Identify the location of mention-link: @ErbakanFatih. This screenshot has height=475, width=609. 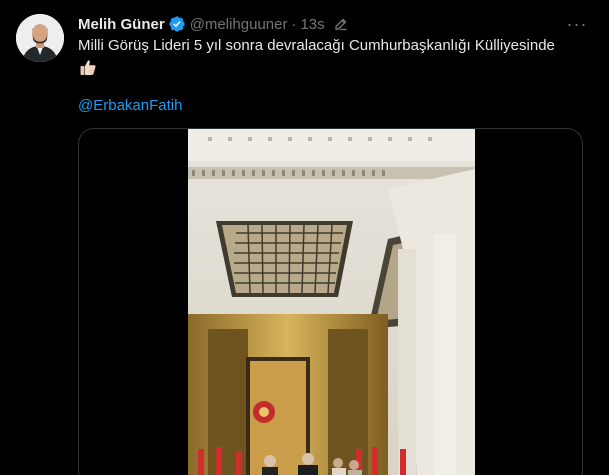
(130, 106).